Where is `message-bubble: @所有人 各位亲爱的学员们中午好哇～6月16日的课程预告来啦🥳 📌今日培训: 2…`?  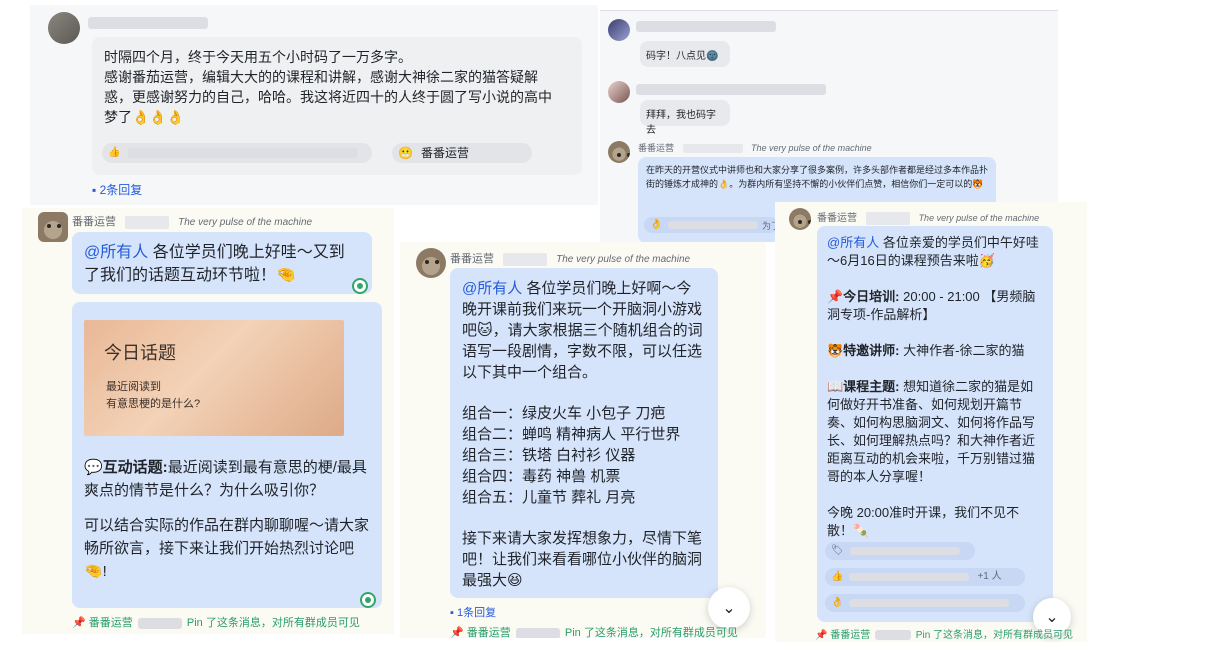
message-bubble: @所有人 各位亲爱的学员们中午好哇～6月16日的课程预告来啦🥳 📌今日培训: 2… is located at coordinates (935, 424).